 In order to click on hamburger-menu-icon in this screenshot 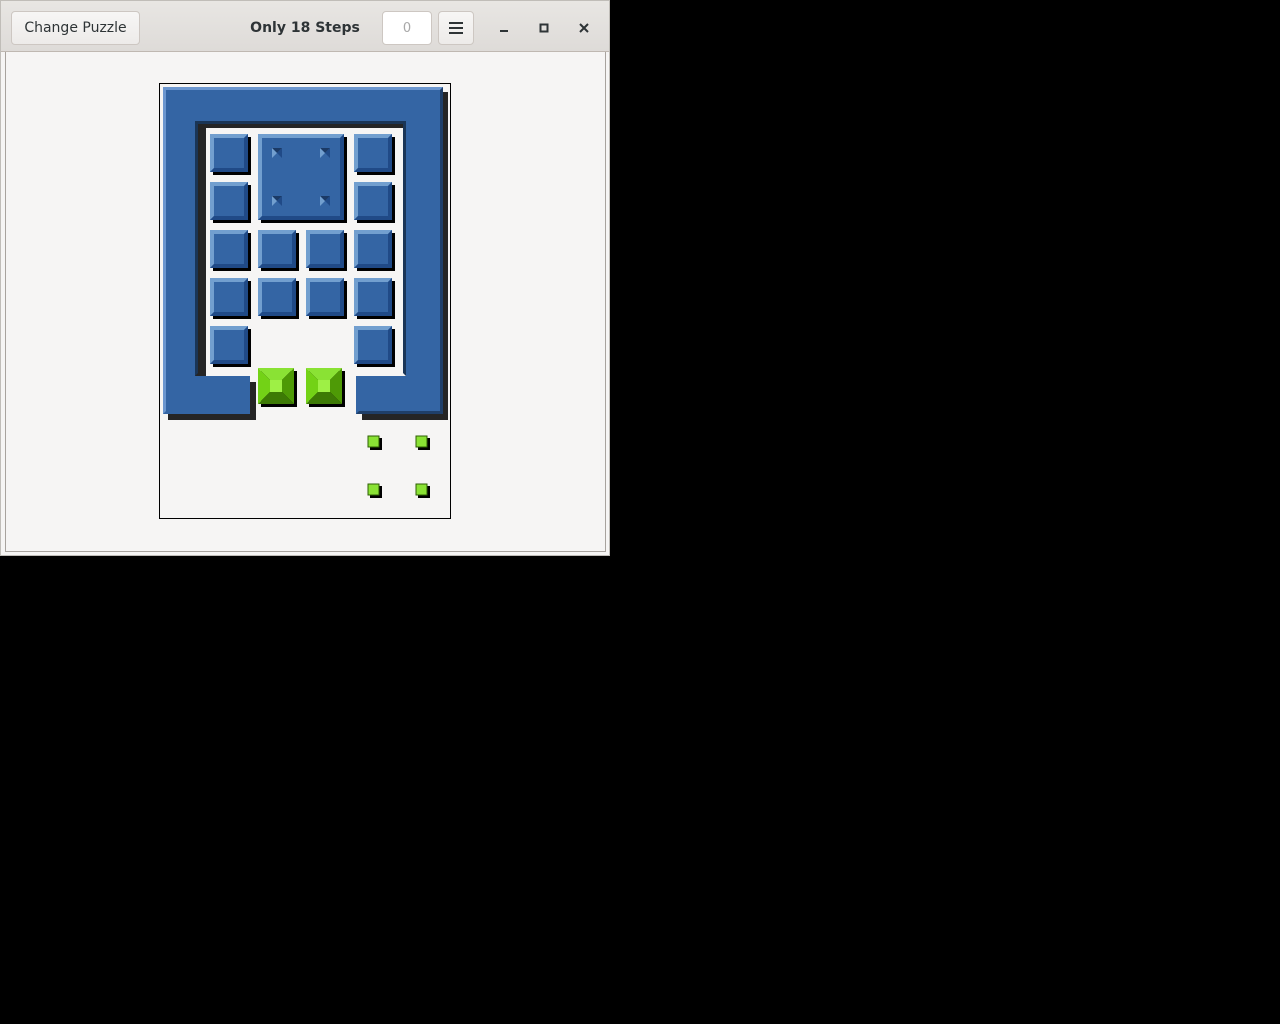, I will do `click(456, 28)`.